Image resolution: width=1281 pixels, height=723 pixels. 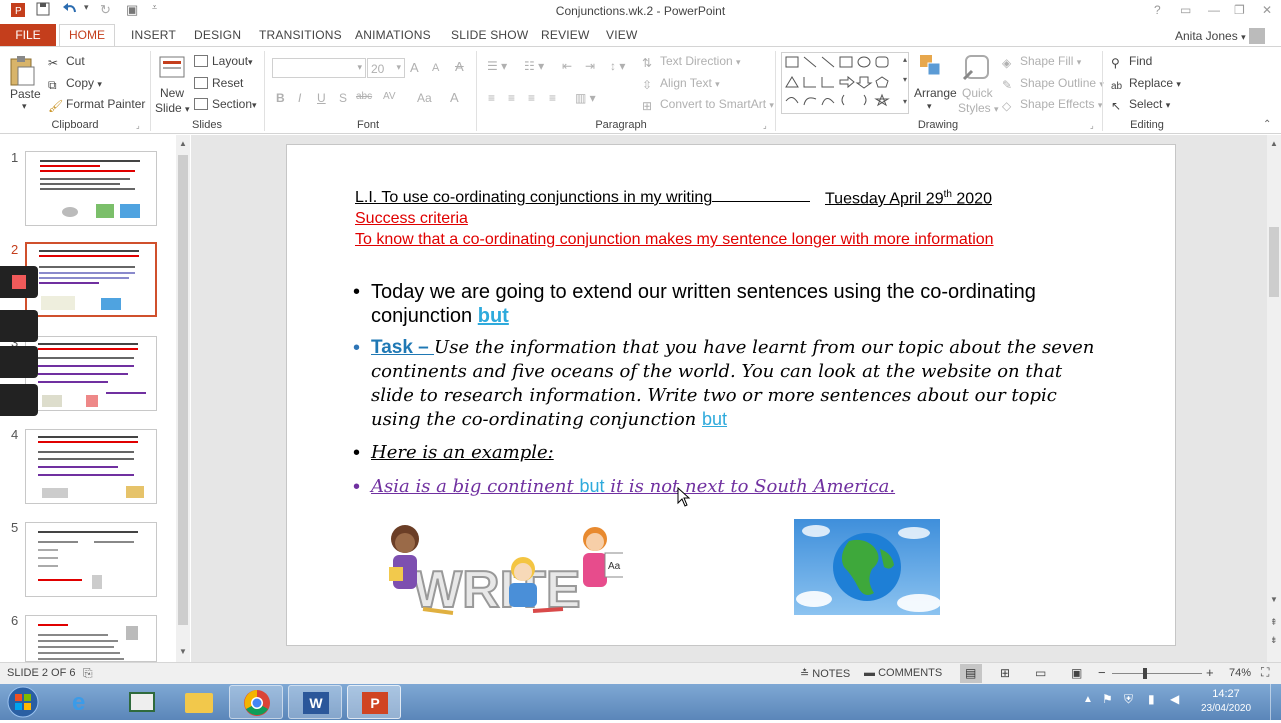 What do you see at coordinates (1185, 10) in the screenshot?
I see `ribbon-display-icon: ▭` at bounding box center [1185, 10].